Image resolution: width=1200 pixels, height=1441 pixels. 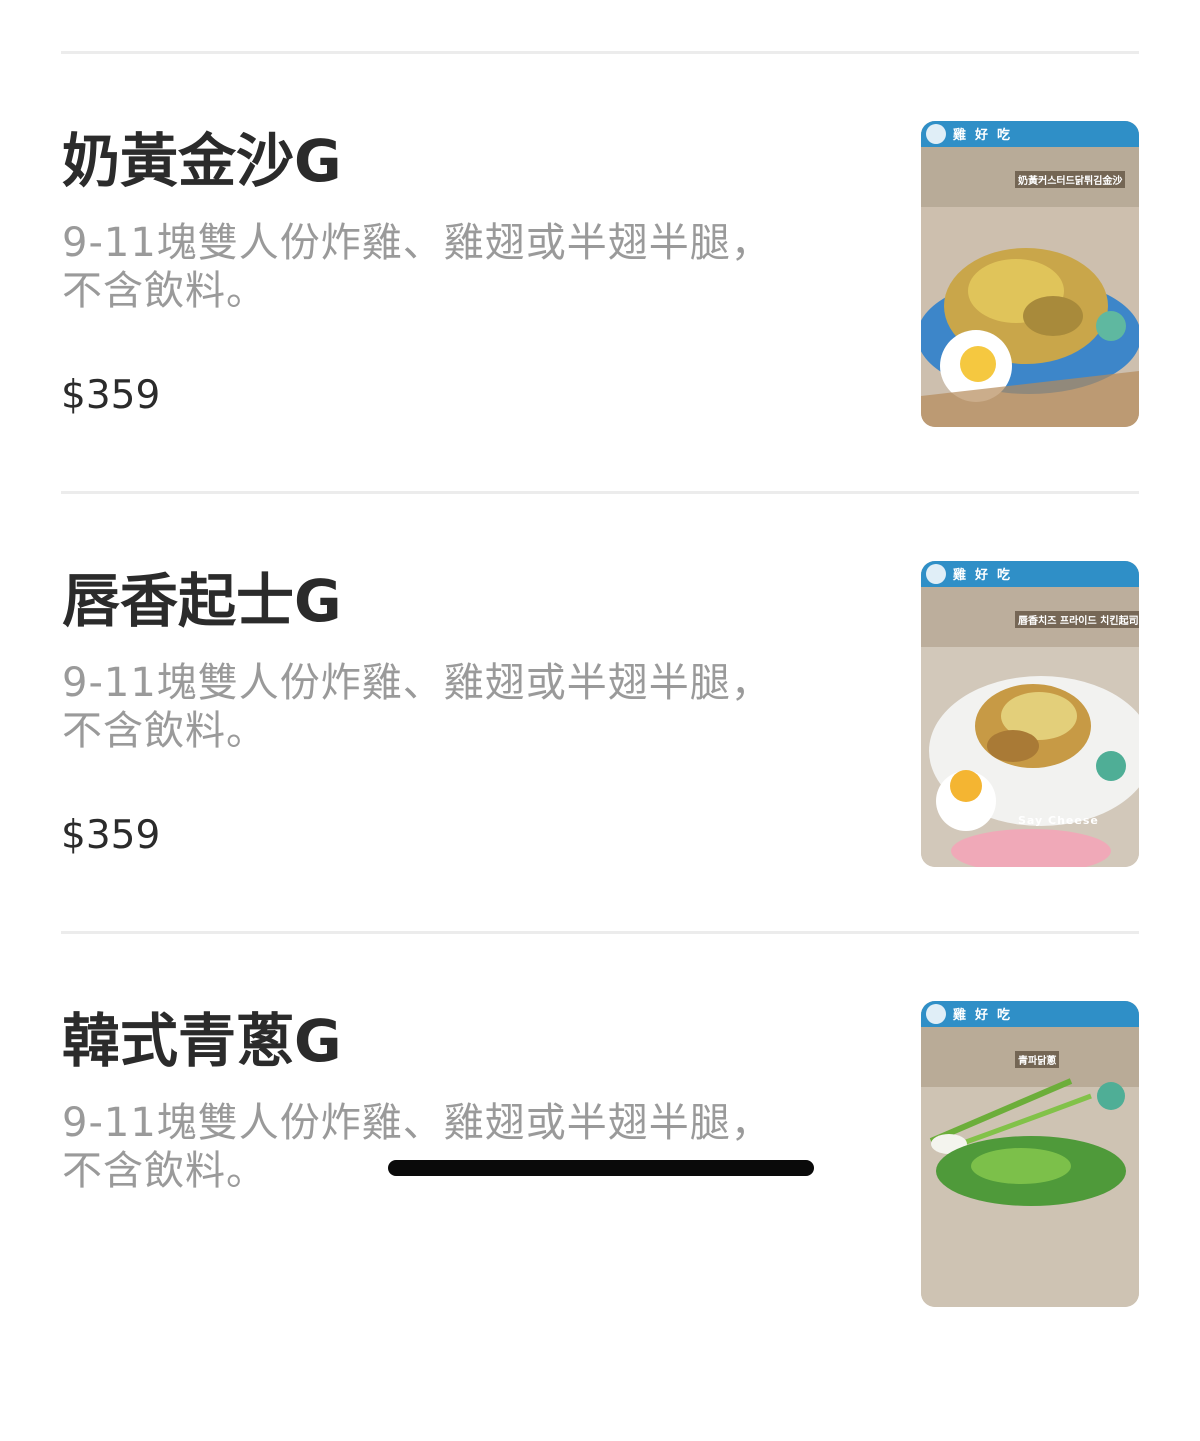 I want to click on photo-caption: 奶黃커스터드닭튀김金沙, so click(x=1070, y=179).